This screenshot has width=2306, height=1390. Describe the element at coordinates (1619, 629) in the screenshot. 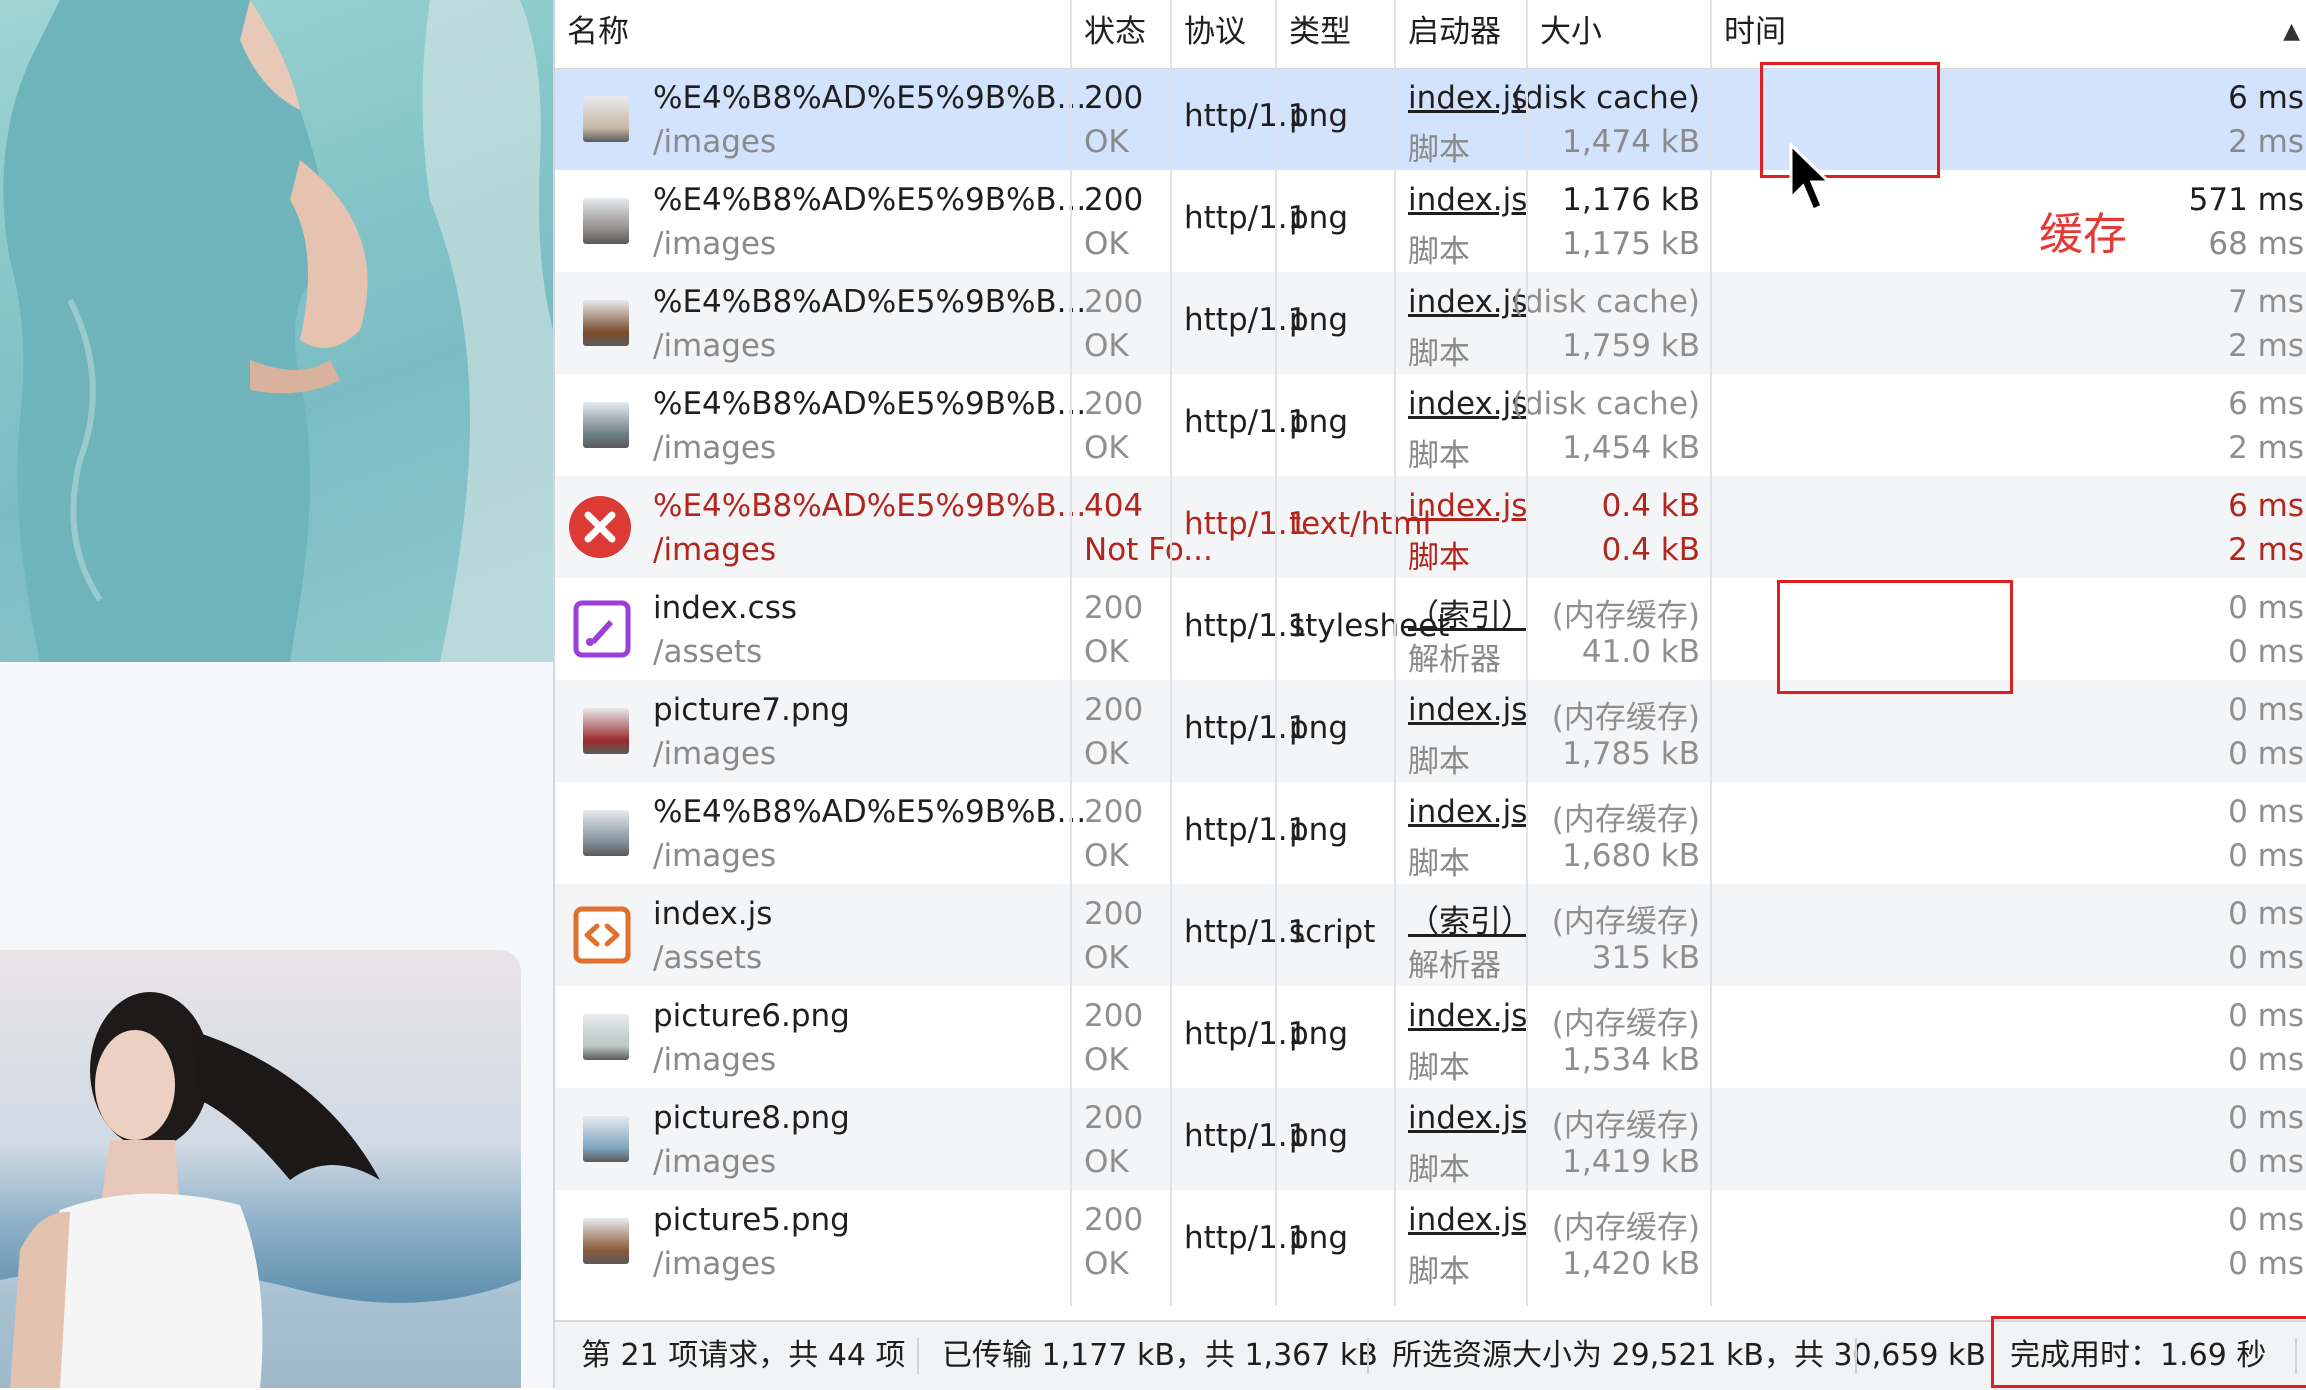

I see `size-cell: (内存缓存) 41.0 kB` at that location.